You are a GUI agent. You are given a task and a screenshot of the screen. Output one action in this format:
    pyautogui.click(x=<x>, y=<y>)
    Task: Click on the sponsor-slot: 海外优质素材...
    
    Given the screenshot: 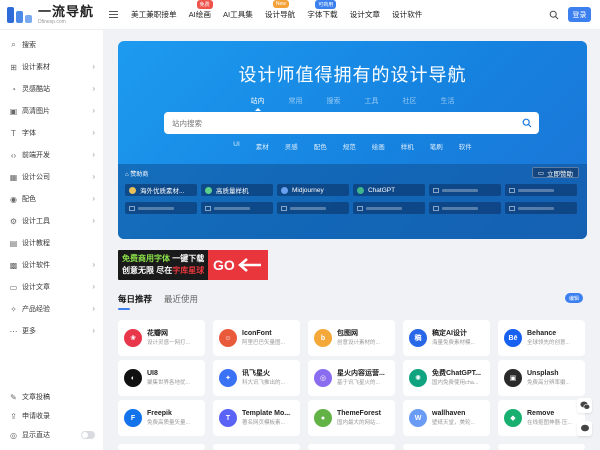 What is the action you would take?
    pyautogui.click(x=161, y=190)
    